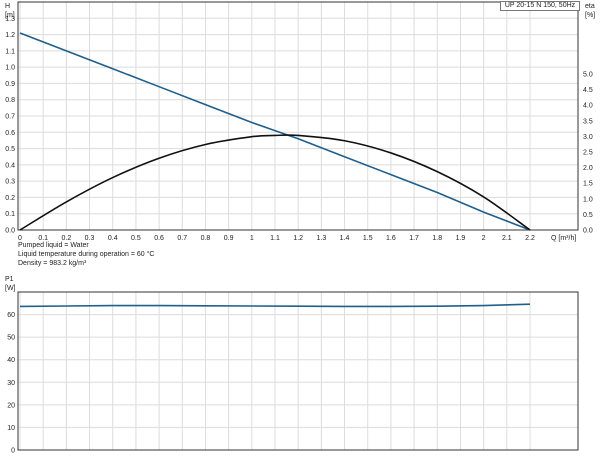 Image resolution: width=600 pixels, height=461 pixels. I want to click on q-tick-label: 1.7, so click(414, 238).